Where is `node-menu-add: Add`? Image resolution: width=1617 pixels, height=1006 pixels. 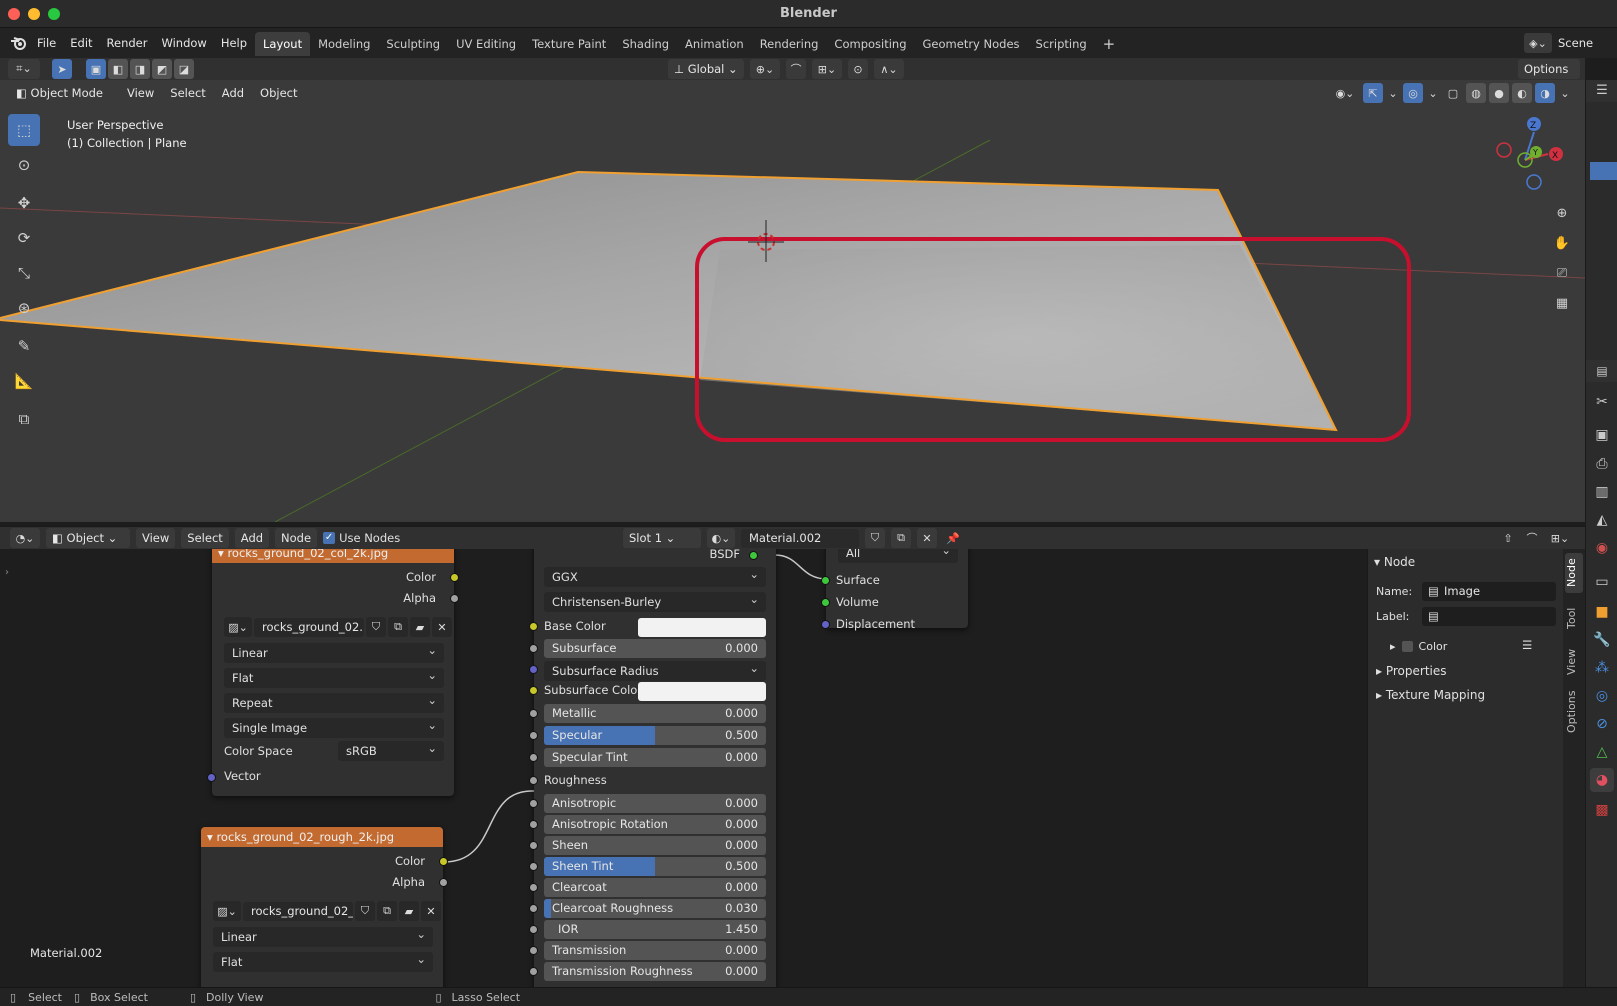 node-menu-add: Add is located at coordinates (252, 538).